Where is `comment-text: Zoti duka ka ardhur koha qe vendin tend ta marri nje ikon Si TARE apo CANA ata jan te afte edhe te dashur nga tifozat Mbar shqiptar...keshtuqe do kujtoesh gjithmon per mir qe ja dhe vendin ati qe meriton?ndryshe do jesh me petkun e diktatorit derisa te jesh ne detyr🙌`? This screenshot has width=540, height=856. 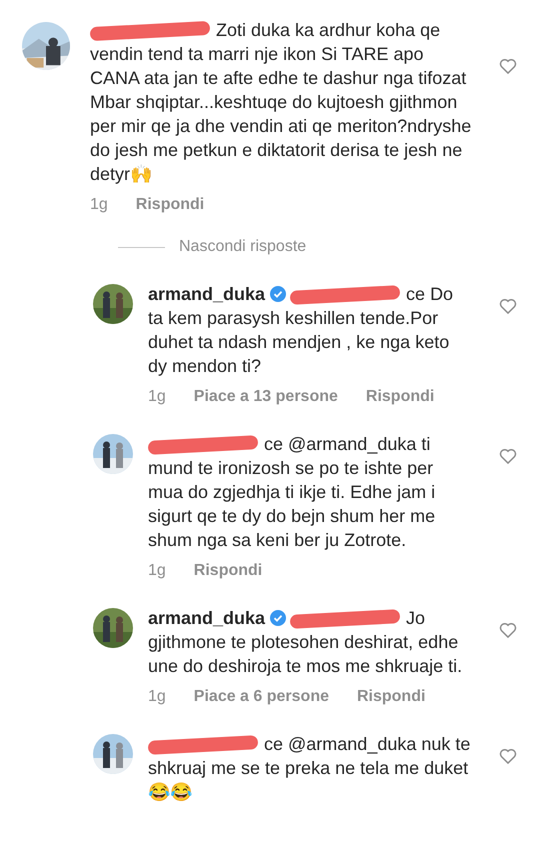
comment-text: Zoti duka ka ardhur koha qe vendin tend ta marri nje ikon Si TARE apo CANA ata jan te afte edhe te dashur nga tifozat Mbar shqiptar...keshtuqe do kujtoesh gjithmon per mir qe ja dhe vendin ati qe meriton?ndryshe do jesh me petkun e diktatorit derisa te jesh ne detyr🙌 is located at coordinates (281, 102).